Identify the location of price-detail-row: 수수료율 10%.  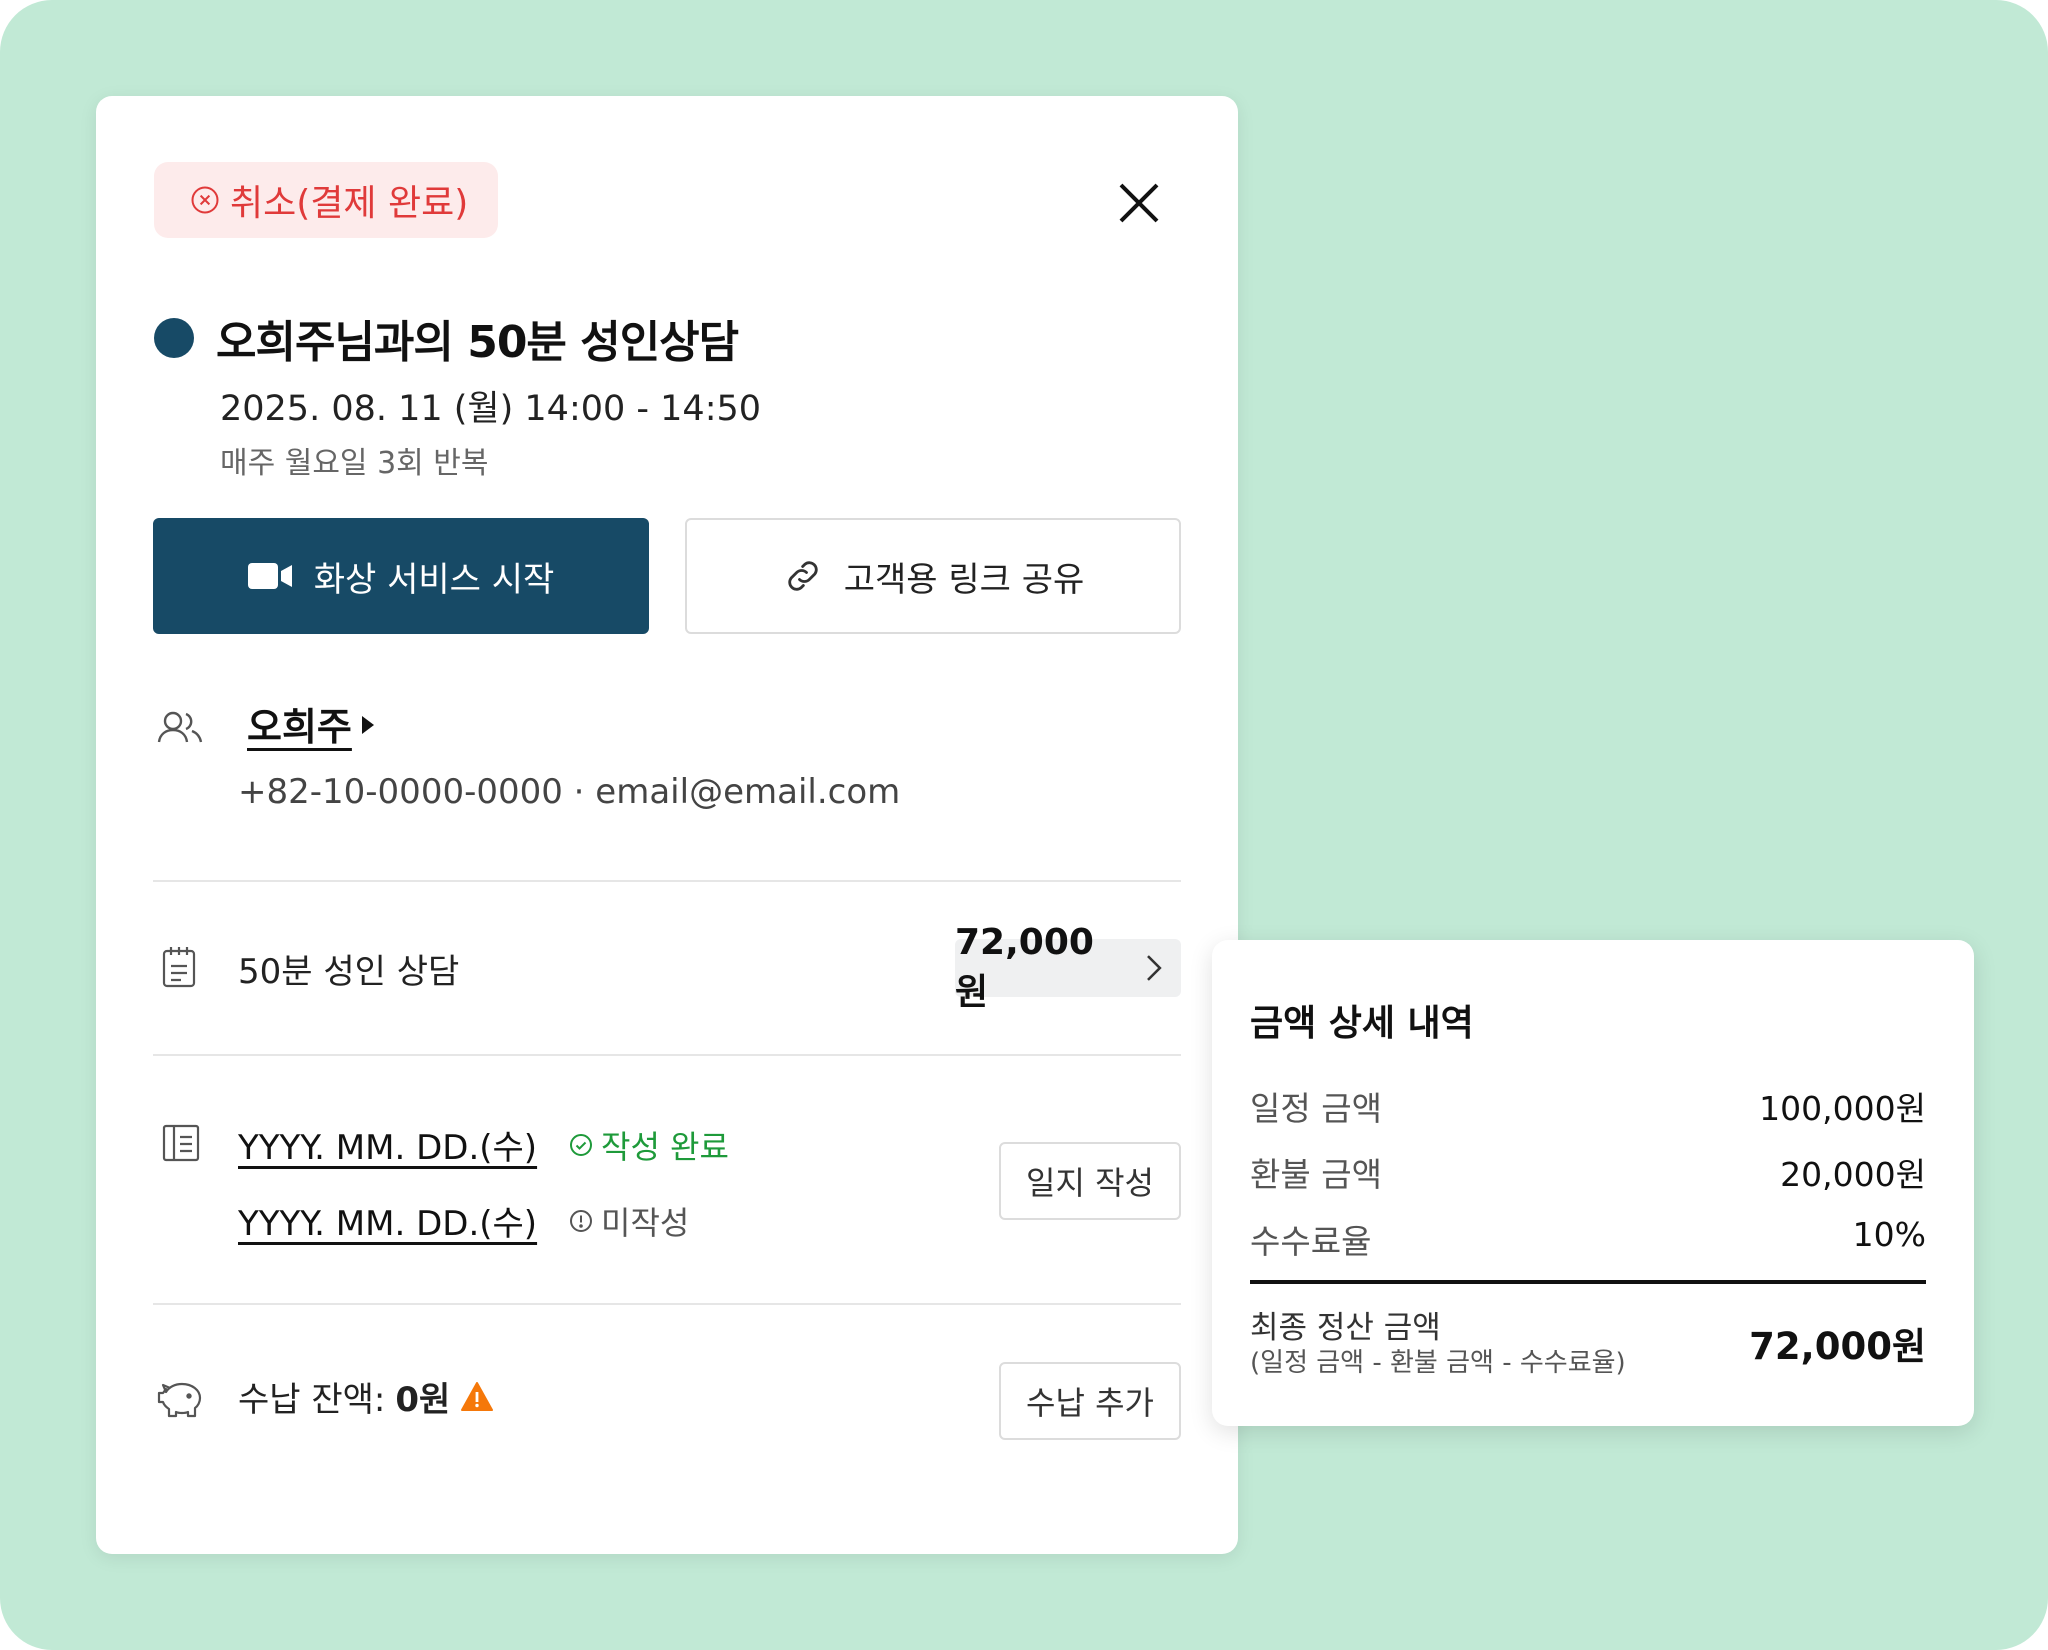
(1588, 1239).